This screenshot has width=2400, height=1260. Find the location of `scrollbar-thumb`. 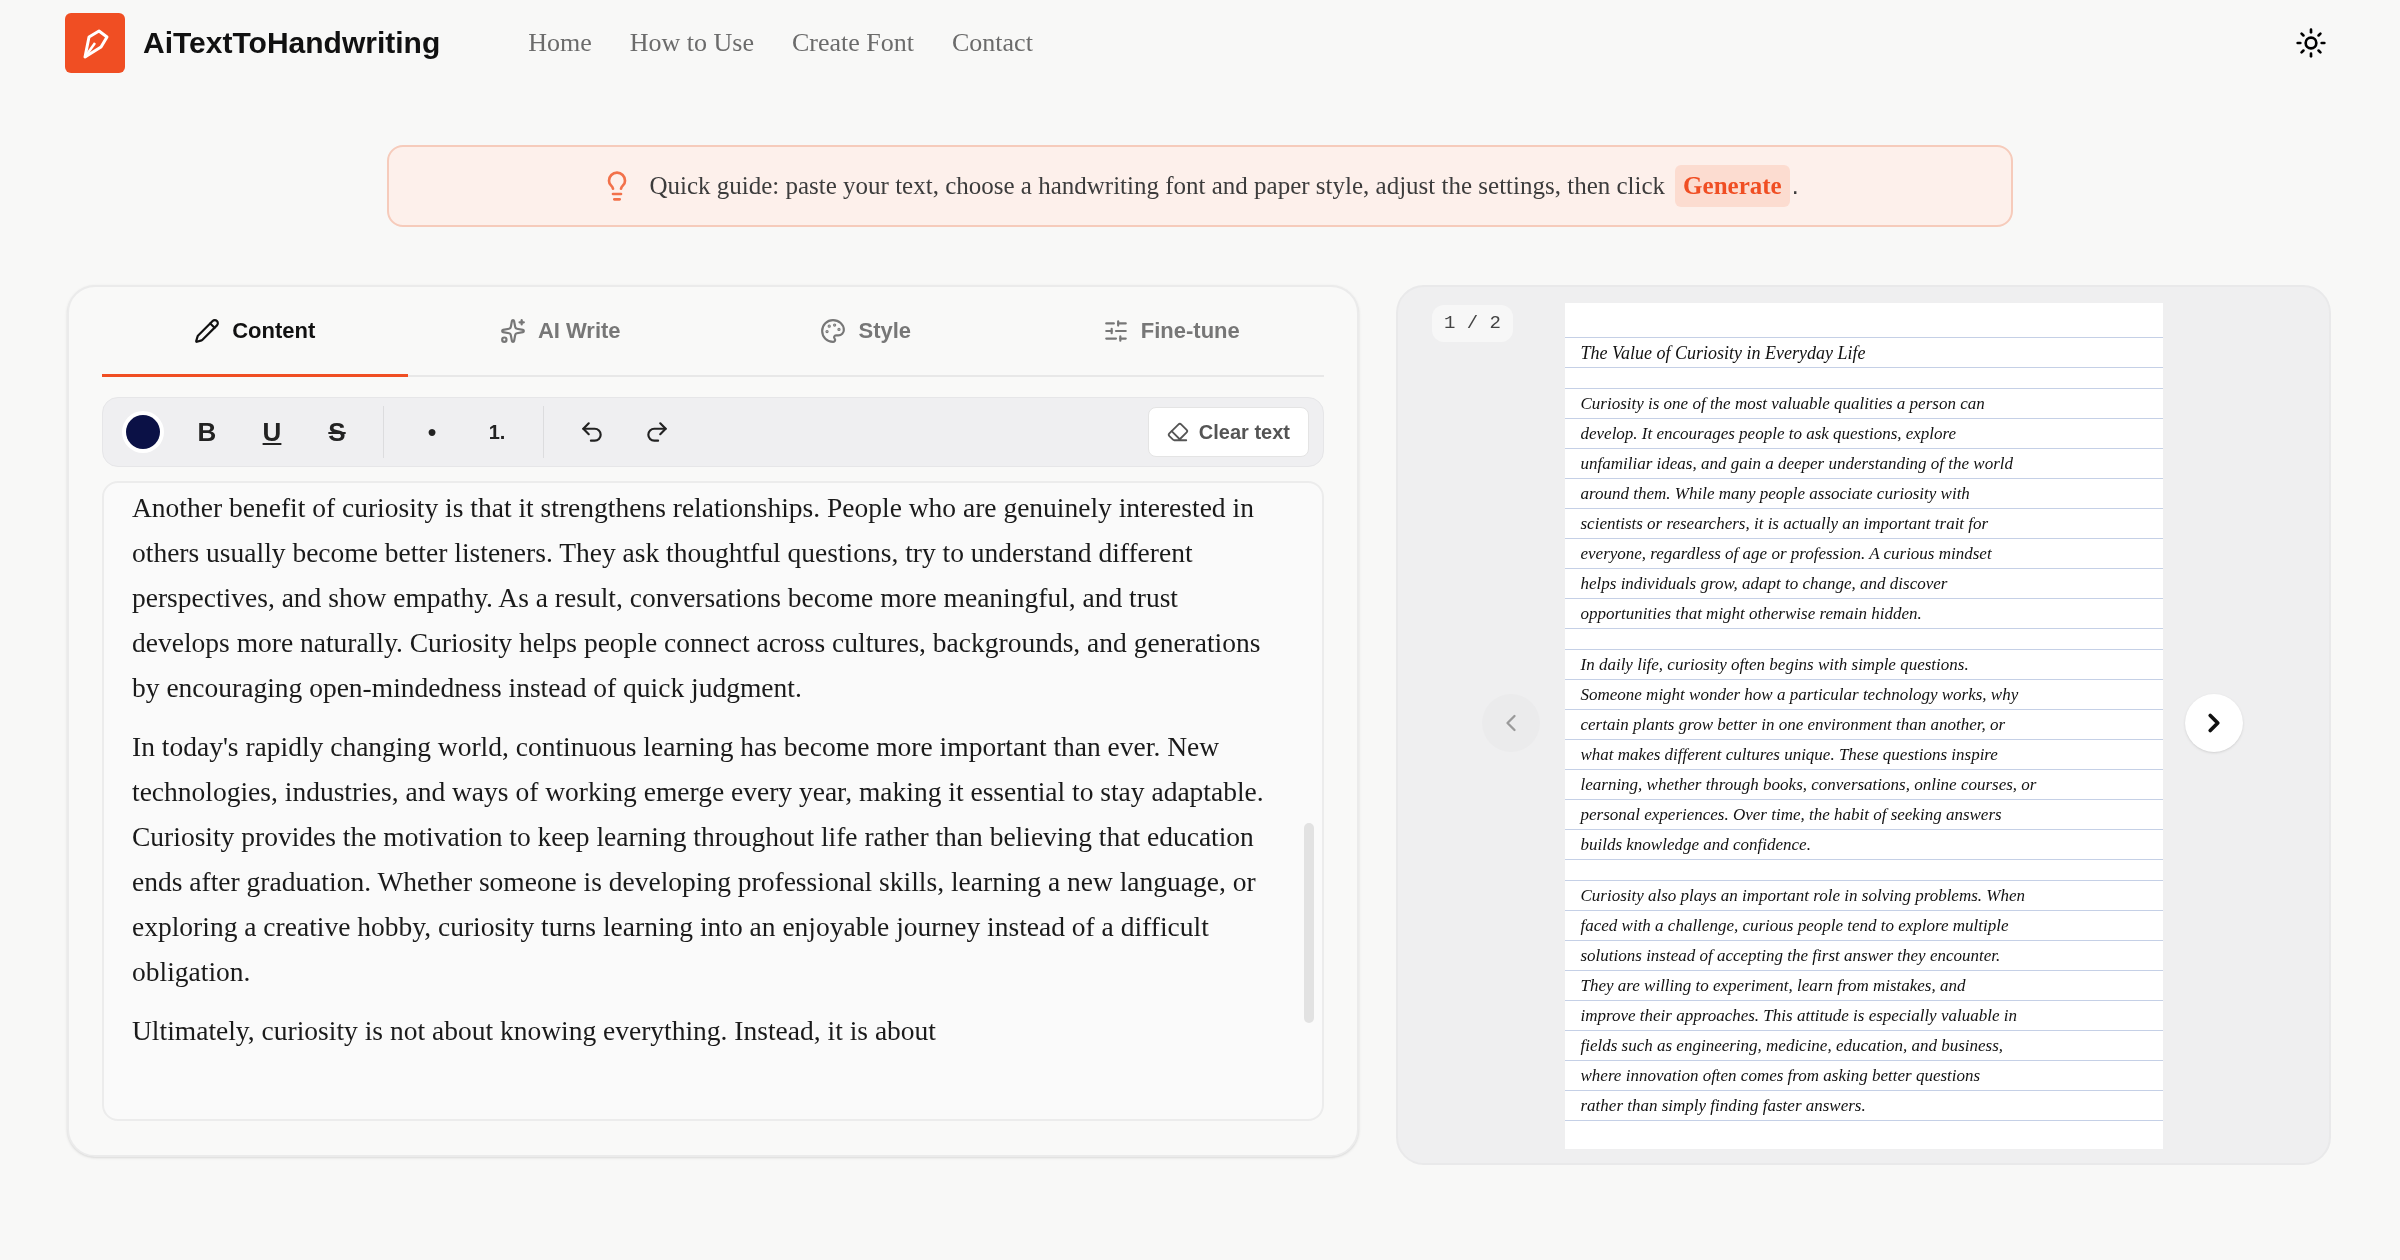

scrollbar-thumb is located at coordinates (1309, 923).